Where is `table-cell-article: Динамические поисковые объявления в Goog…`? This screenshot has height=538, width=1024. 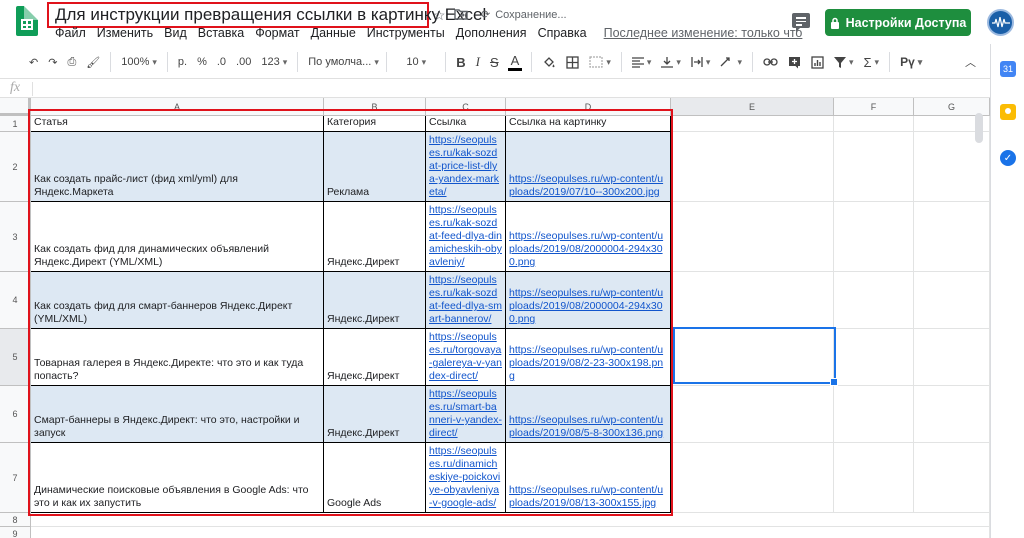 table-cell-article: Динамические поисковые объявления в Goog… is located at coordinates (177, 478).